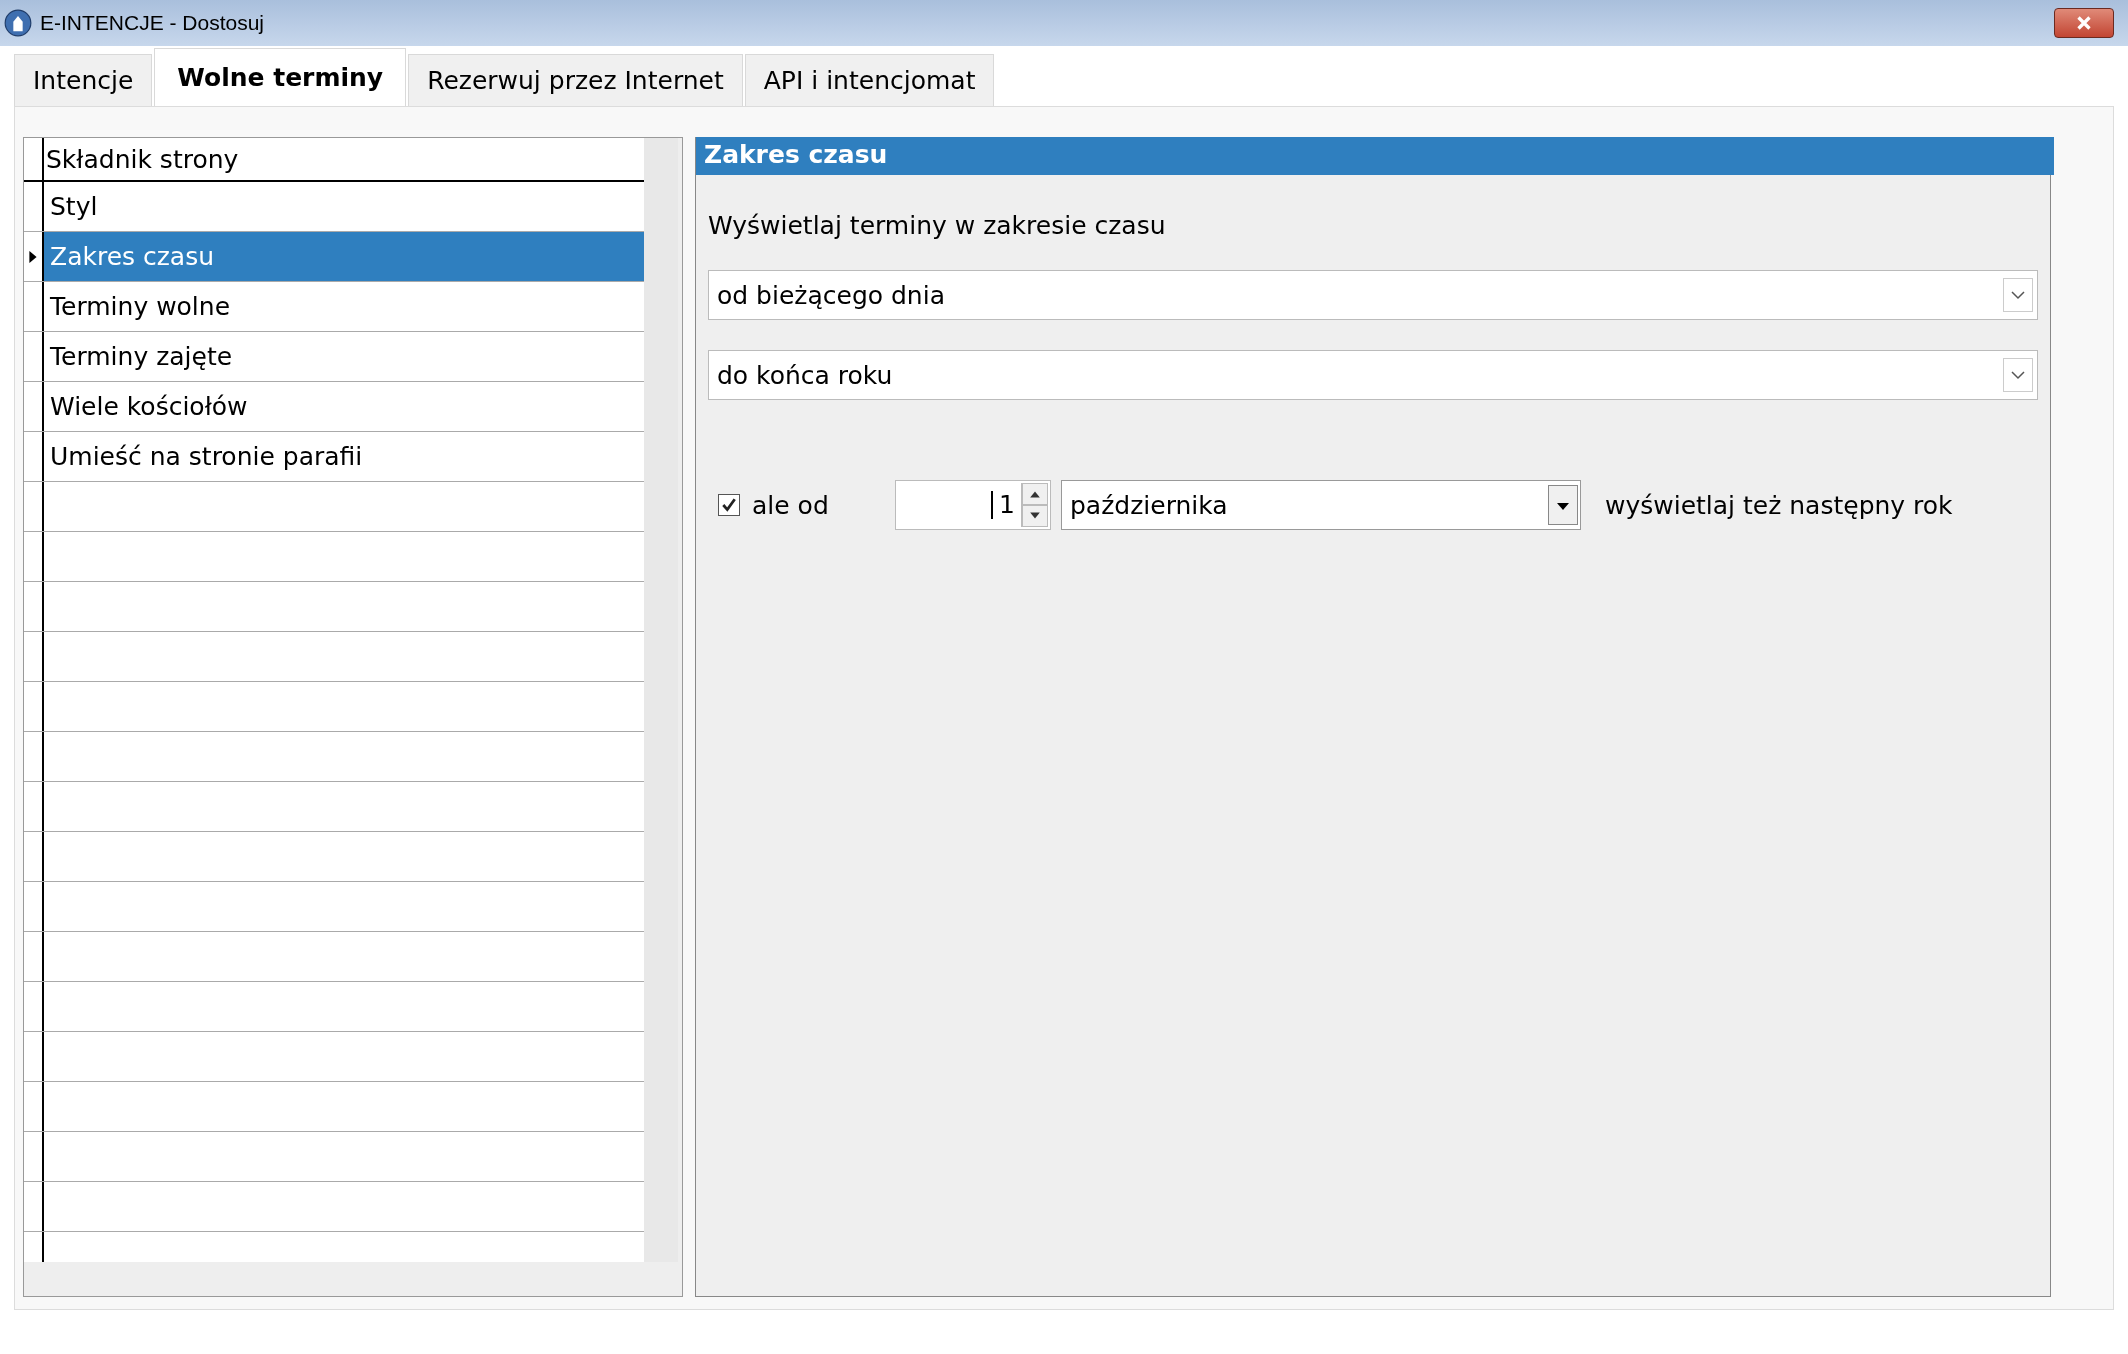 Image resolution: width=2128 pixels, height=1354 pixels. I want to click on spin-up-icon, so click(1035, 494).